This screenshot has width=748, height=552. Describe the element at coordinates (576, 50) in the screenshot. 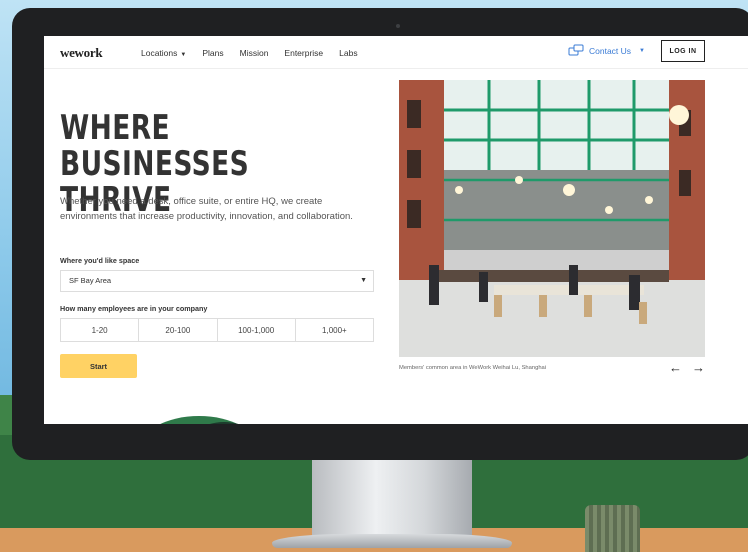

I see `chat-bubbles-icon` at that location.